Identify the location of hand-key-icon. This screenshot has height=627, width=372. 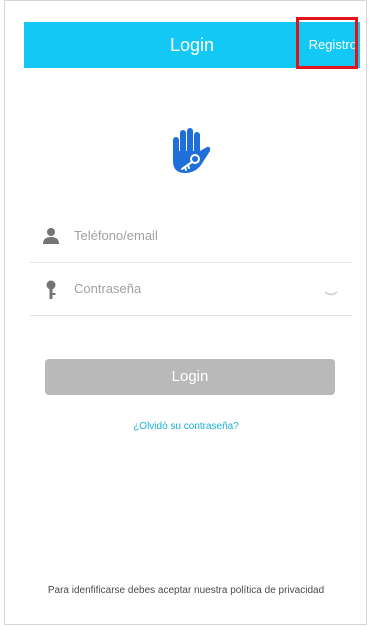
(189, 151).